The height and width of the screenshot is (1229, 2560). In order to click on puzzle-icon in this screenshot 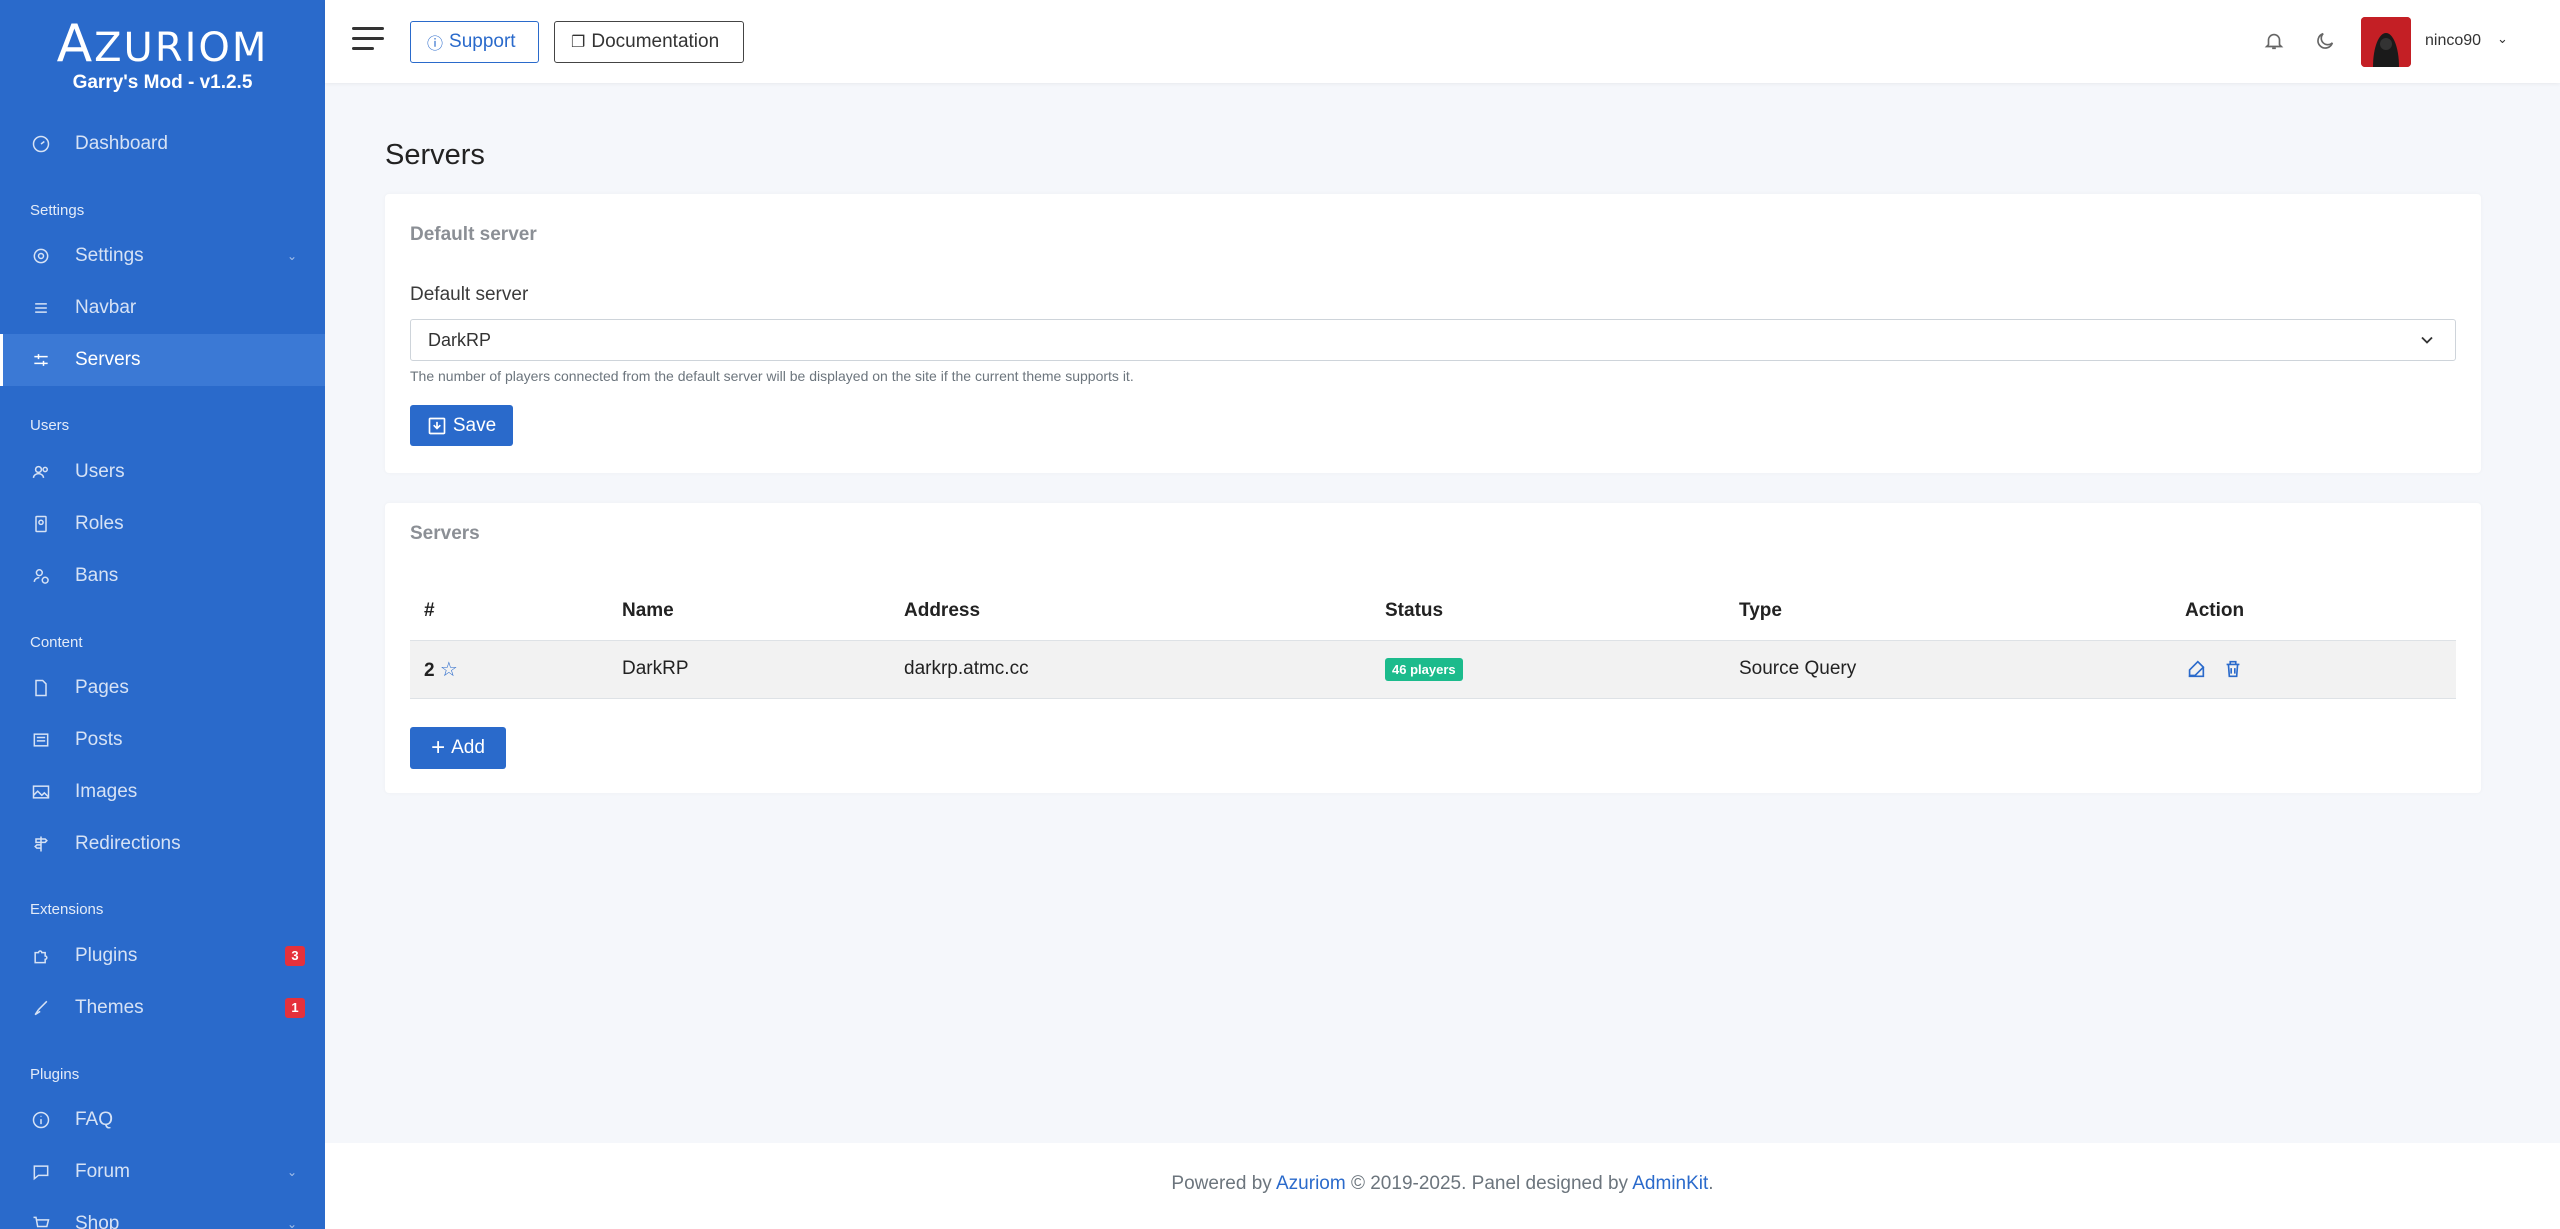, I will do `click(41, 956)`.